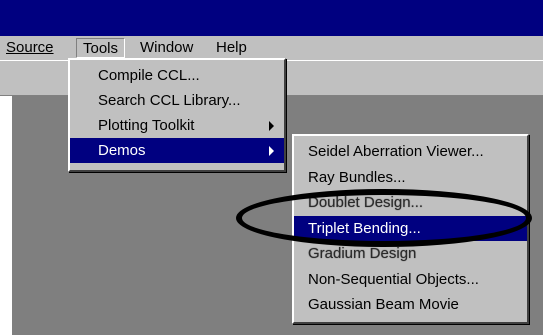 The width and height of the screenshot is (543, 335). What do you see at coordinates (231, 48) in the screenshot?
I see `menu-help: Help` at bounding box center [231, 48].